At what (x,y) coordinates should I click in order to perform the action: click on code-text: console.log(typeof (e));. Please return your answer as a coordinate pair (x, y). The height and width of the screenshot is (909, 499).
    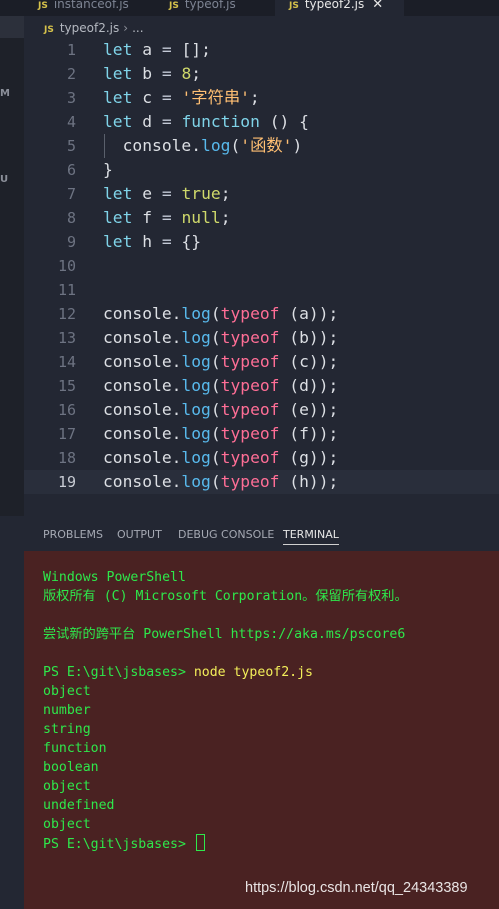
    Looking at the image, I should click on (221, 409).